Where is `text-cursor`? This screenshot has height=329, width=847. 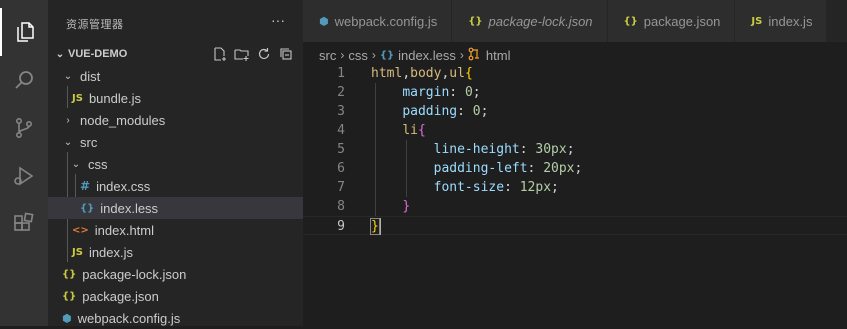
text-cursor is located at coordinates (379, 226).